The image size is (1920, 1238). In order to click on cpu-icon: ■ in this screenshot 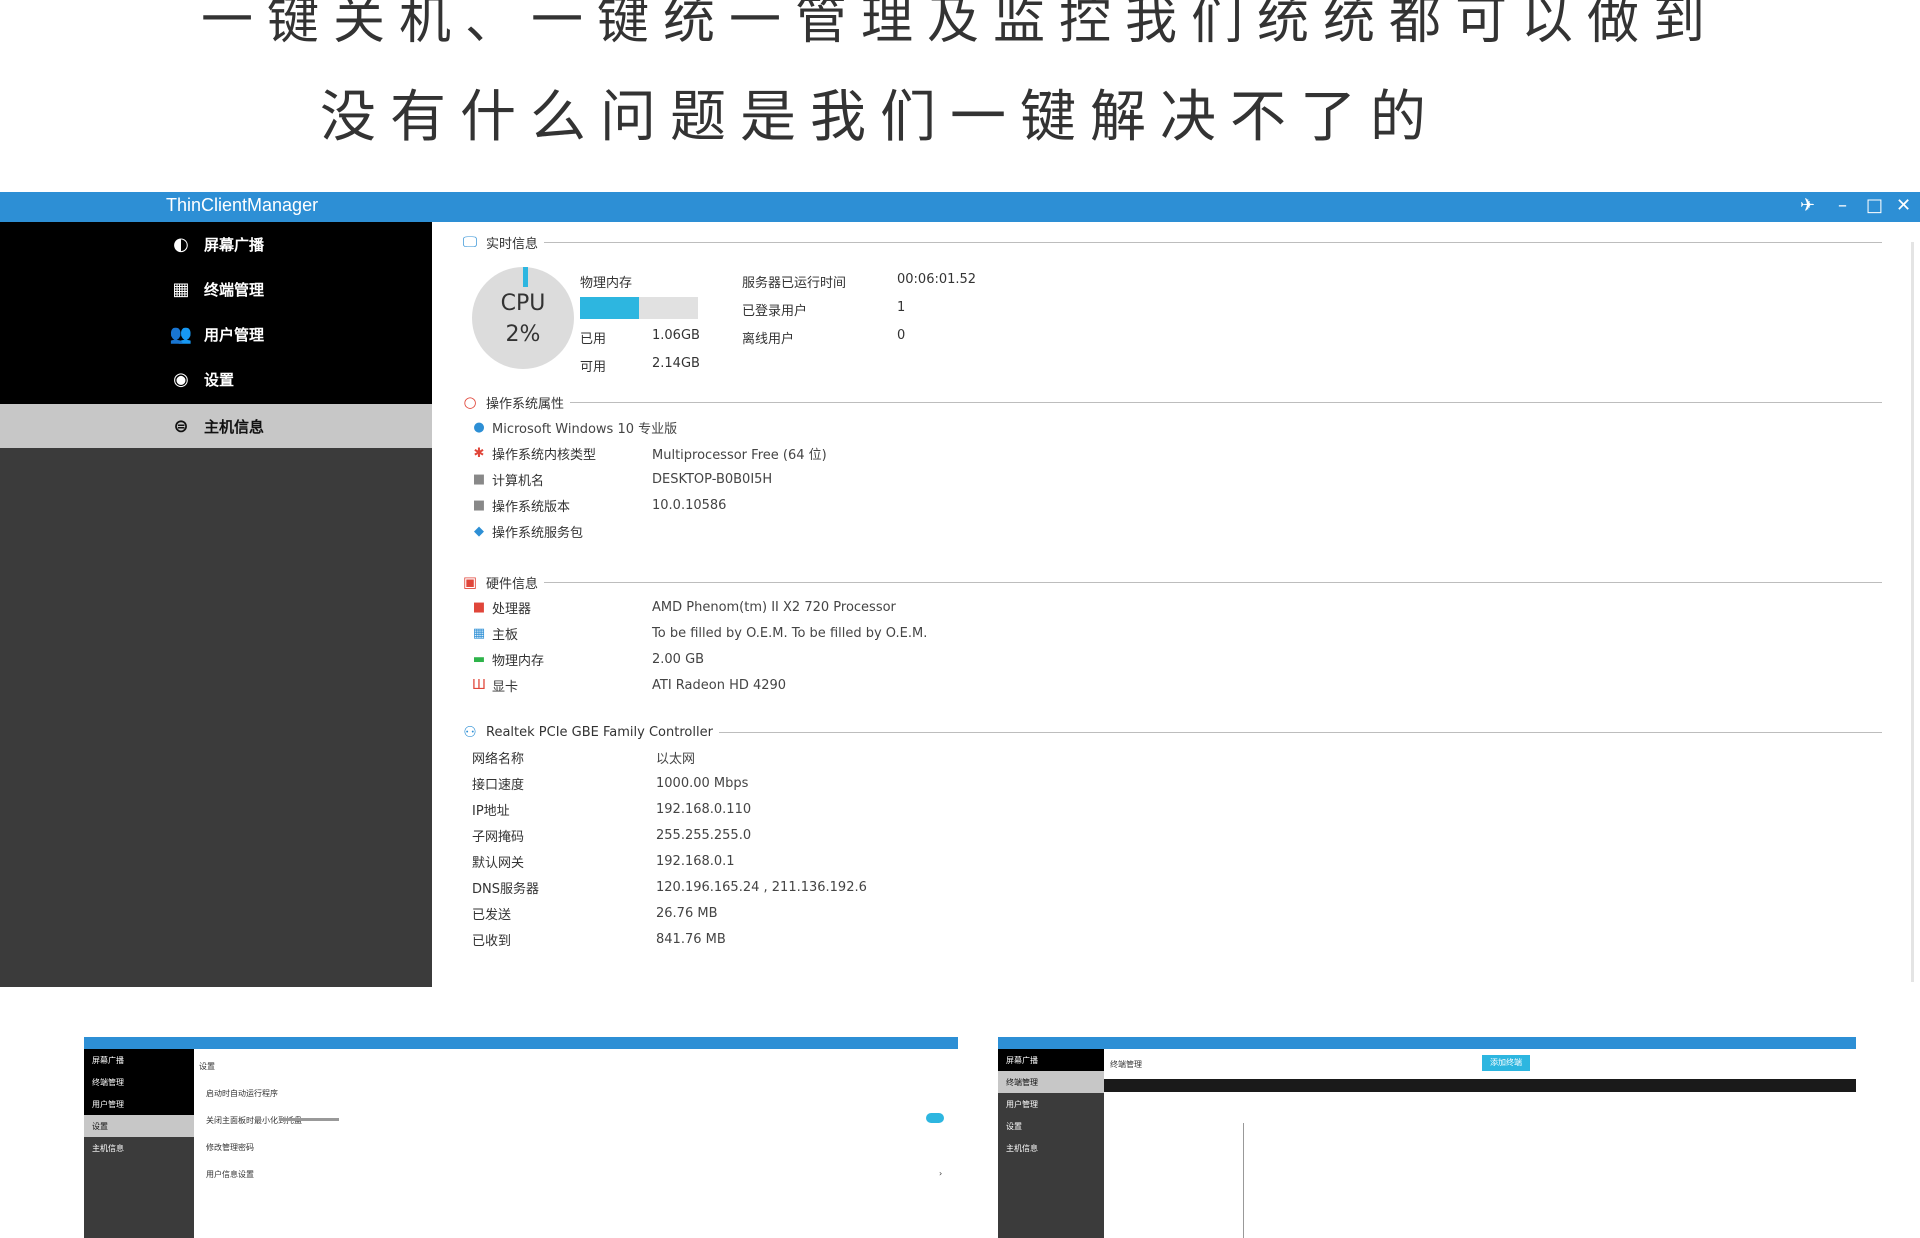, I will do `click(479, 607)`.